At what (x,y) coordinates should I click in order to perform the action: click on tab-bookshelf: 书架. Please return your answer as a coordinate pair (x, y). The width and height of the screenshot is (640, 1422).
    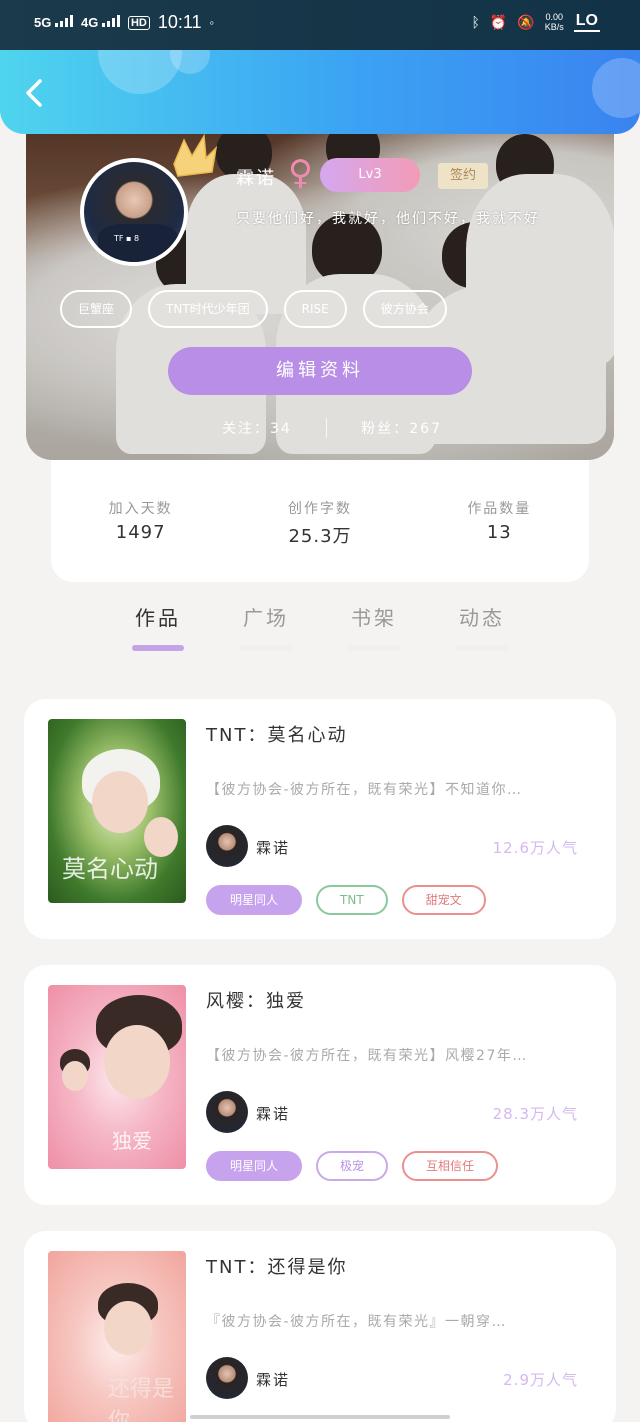
    Looking at the image, I should click on (374, 626).